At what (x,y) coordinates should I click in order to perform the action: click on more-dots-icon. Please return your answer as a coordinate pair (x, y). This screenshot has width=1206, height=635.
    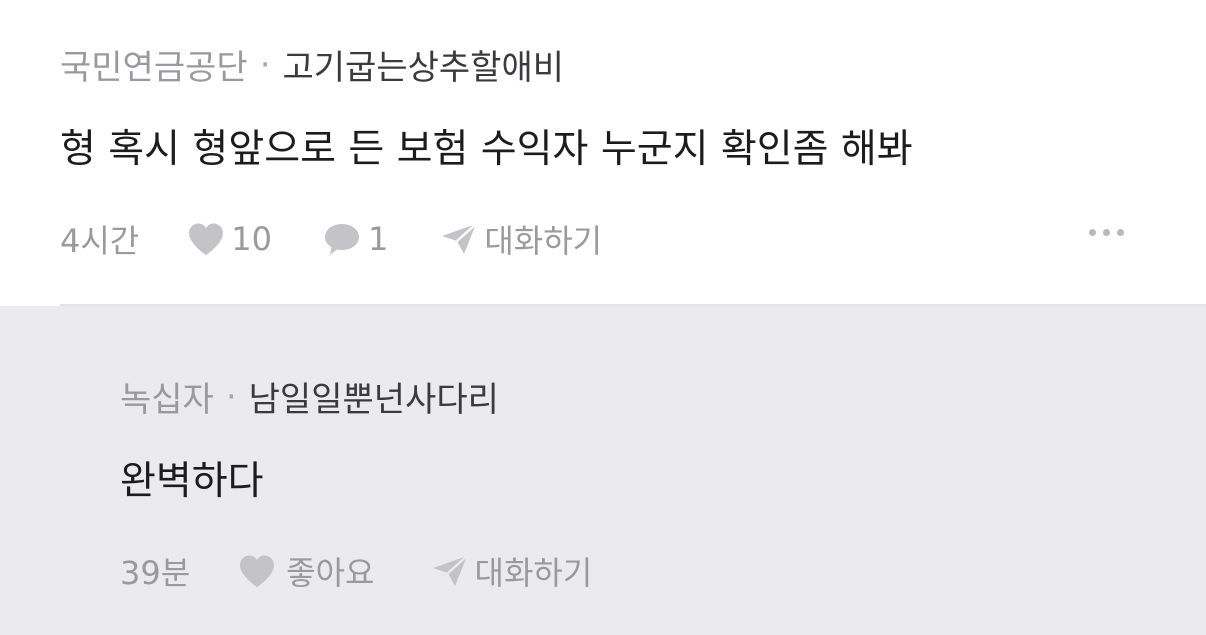
    Looking at the image, I should click on (1106, 232).